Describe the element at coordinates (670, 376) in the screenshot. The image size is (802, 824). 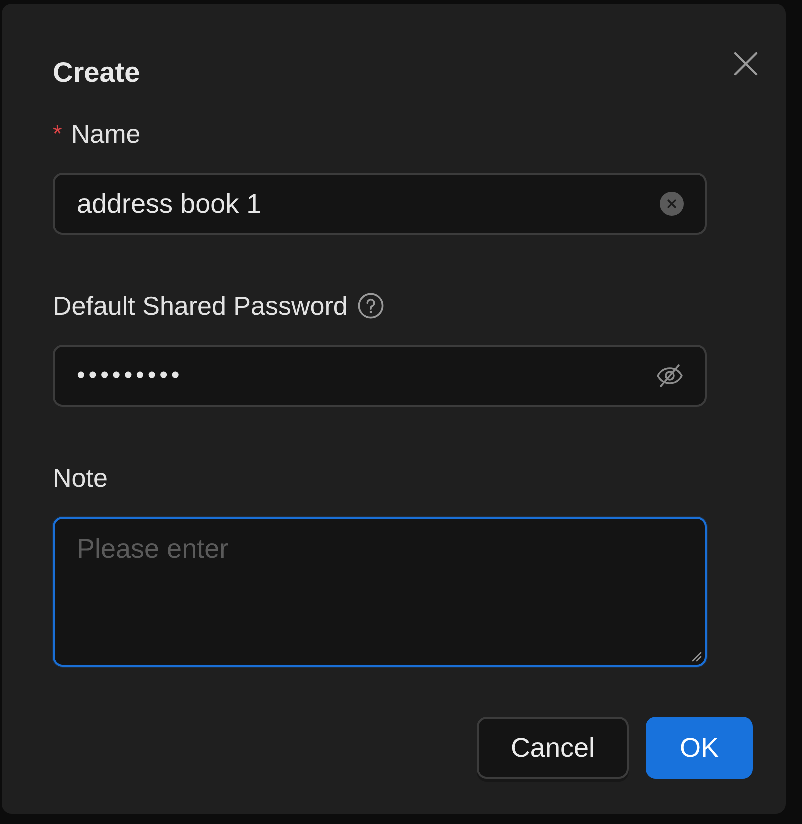
I see `eye-slash-icon` at that location.